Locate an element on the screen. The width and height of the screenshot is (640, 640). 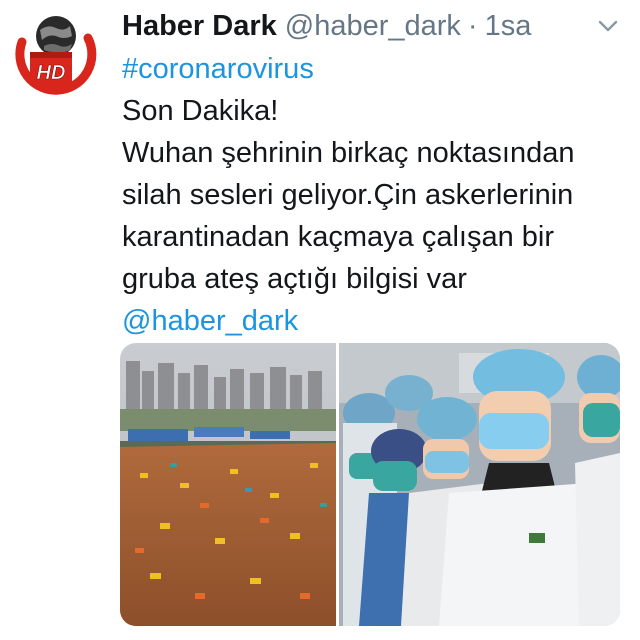
avatar: HD is located at coordinates (54, 52).